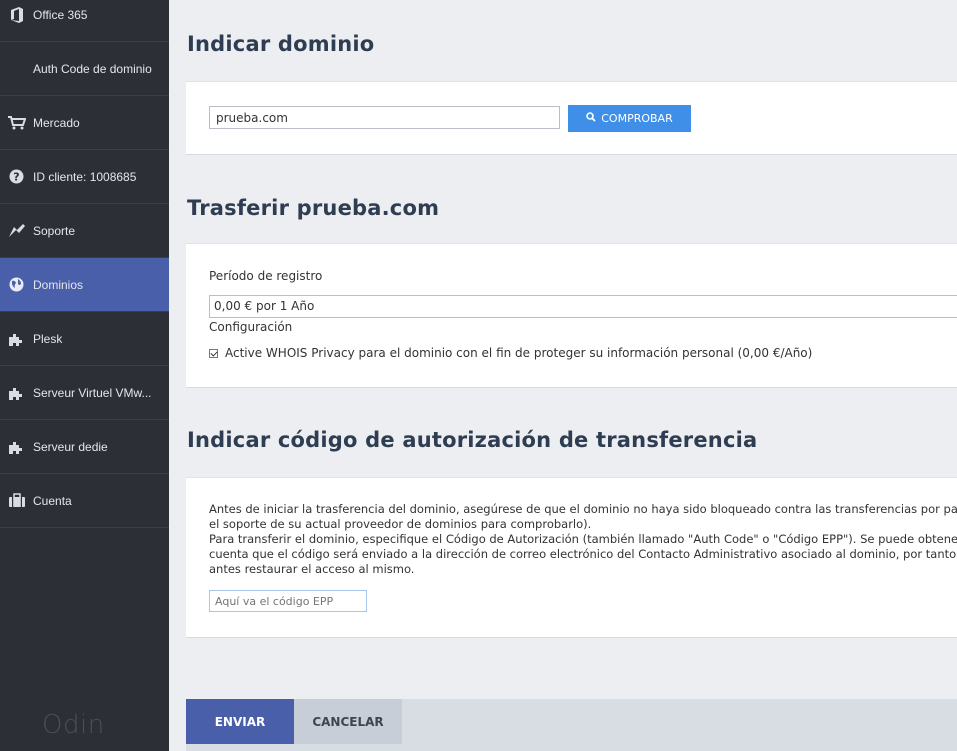 The height and width of the screenshot is (751, 957). What do you see at coordinates (591, 118) in the screenshot?
I see `search-icon` at bounding box center [591, 118].